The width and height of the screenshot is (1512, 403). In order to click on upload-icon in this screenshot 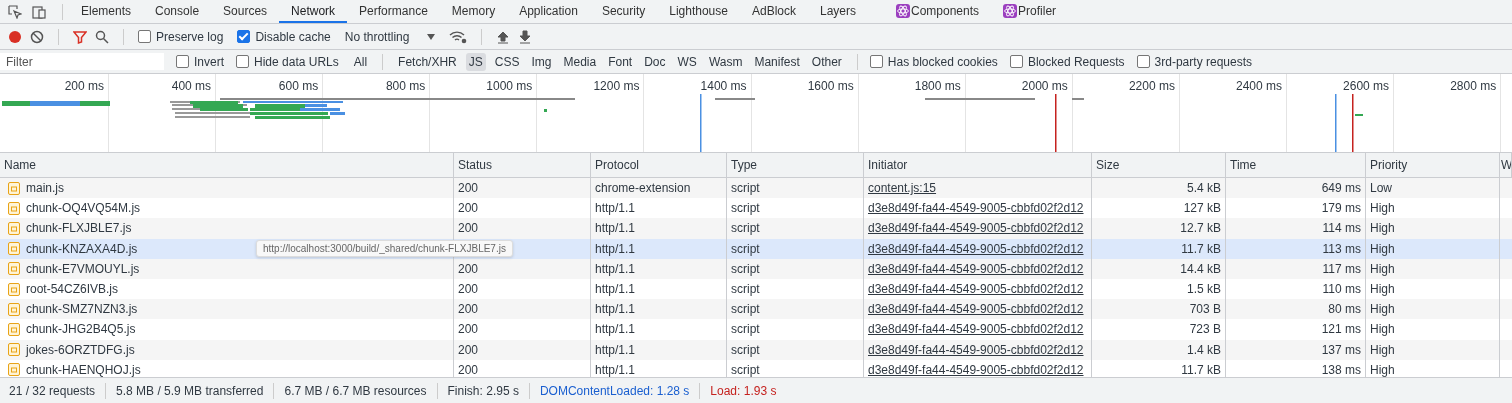, I will do `click(503, 36)`.